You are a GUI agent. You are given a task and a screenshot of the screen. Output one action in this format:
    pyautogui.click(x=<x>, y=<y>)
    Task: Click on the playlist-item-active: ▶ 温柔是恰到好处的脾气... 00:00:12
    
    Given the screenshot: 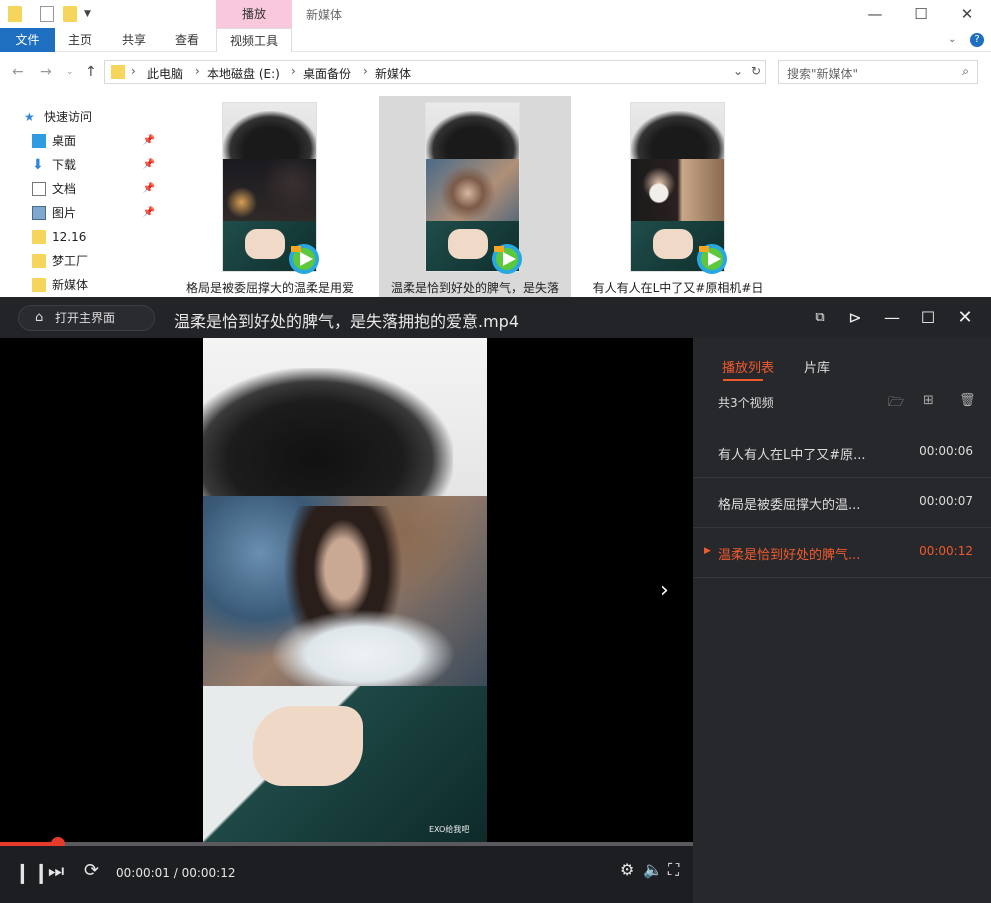 What is the action you would take?
    pyautogui.click(x=842, y=553)
    